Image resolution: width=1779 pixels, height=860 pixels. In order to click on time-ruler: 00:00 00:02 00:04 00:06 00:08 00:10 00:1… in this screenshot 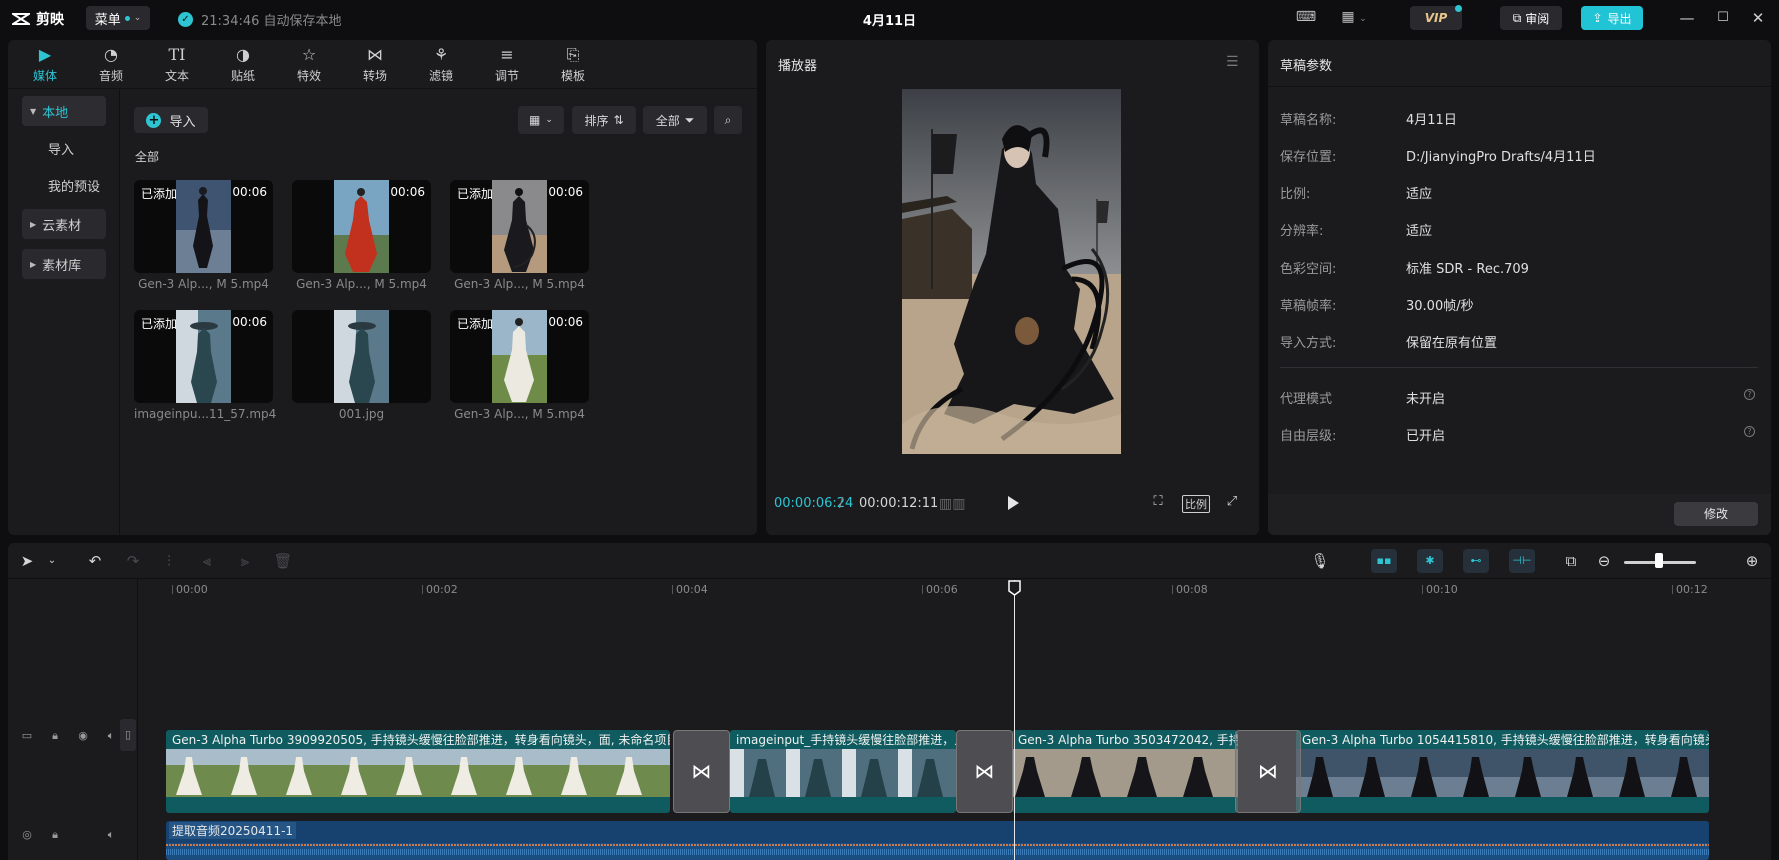, I will do `click(954, 589)`.